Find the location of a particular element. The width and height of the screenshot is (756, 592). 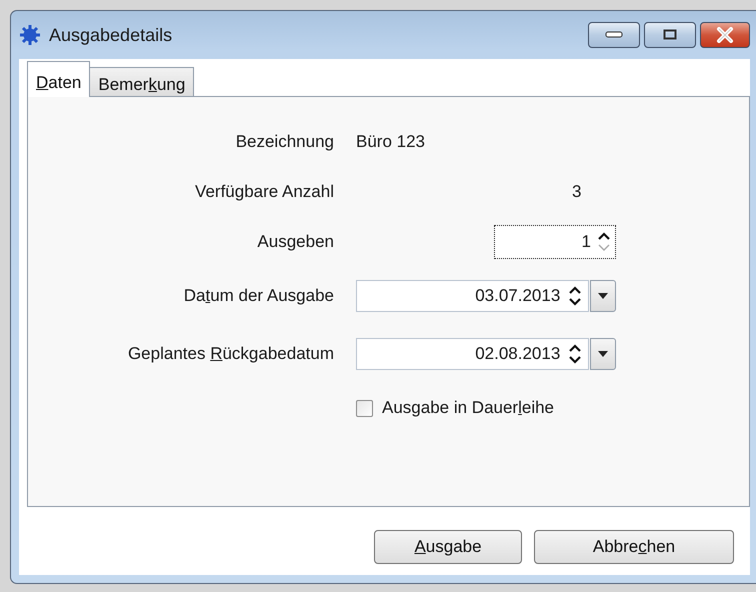

checkbox is located at coordinates (364, 408).